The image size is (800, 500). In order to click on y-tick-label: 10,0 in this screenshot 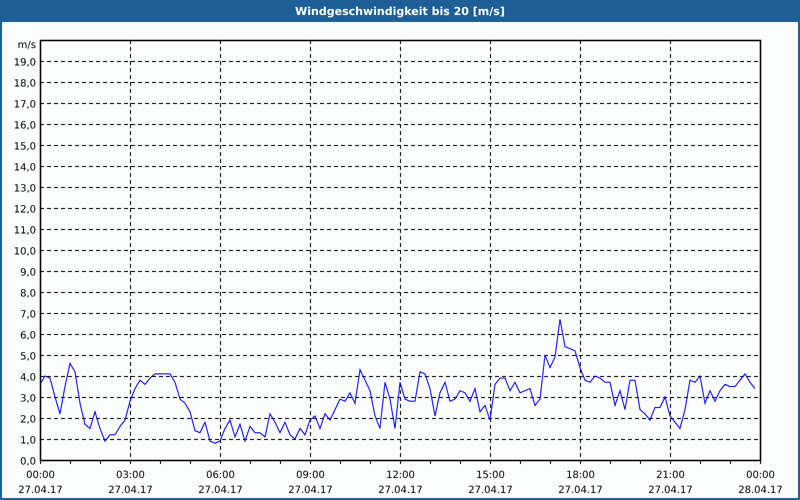, I will do `click(25, 252)`.